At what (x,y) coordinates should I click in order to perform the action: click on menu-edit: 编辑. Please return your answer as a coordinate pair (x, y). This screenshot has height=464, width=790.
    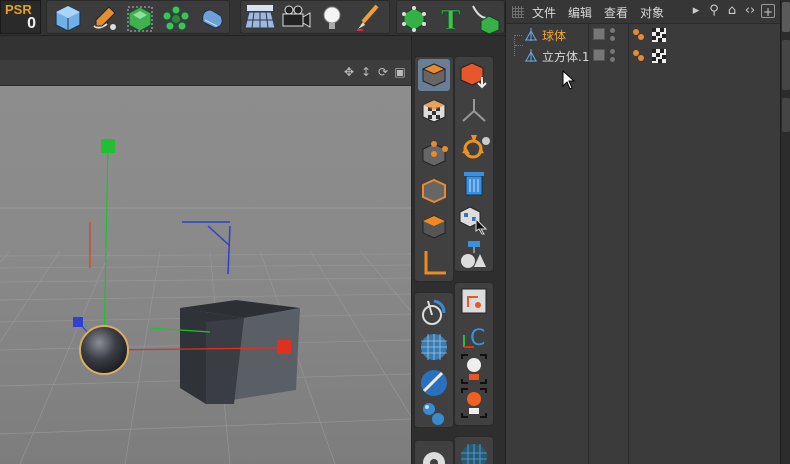
    Looking at the image, I should click on (580, 12).